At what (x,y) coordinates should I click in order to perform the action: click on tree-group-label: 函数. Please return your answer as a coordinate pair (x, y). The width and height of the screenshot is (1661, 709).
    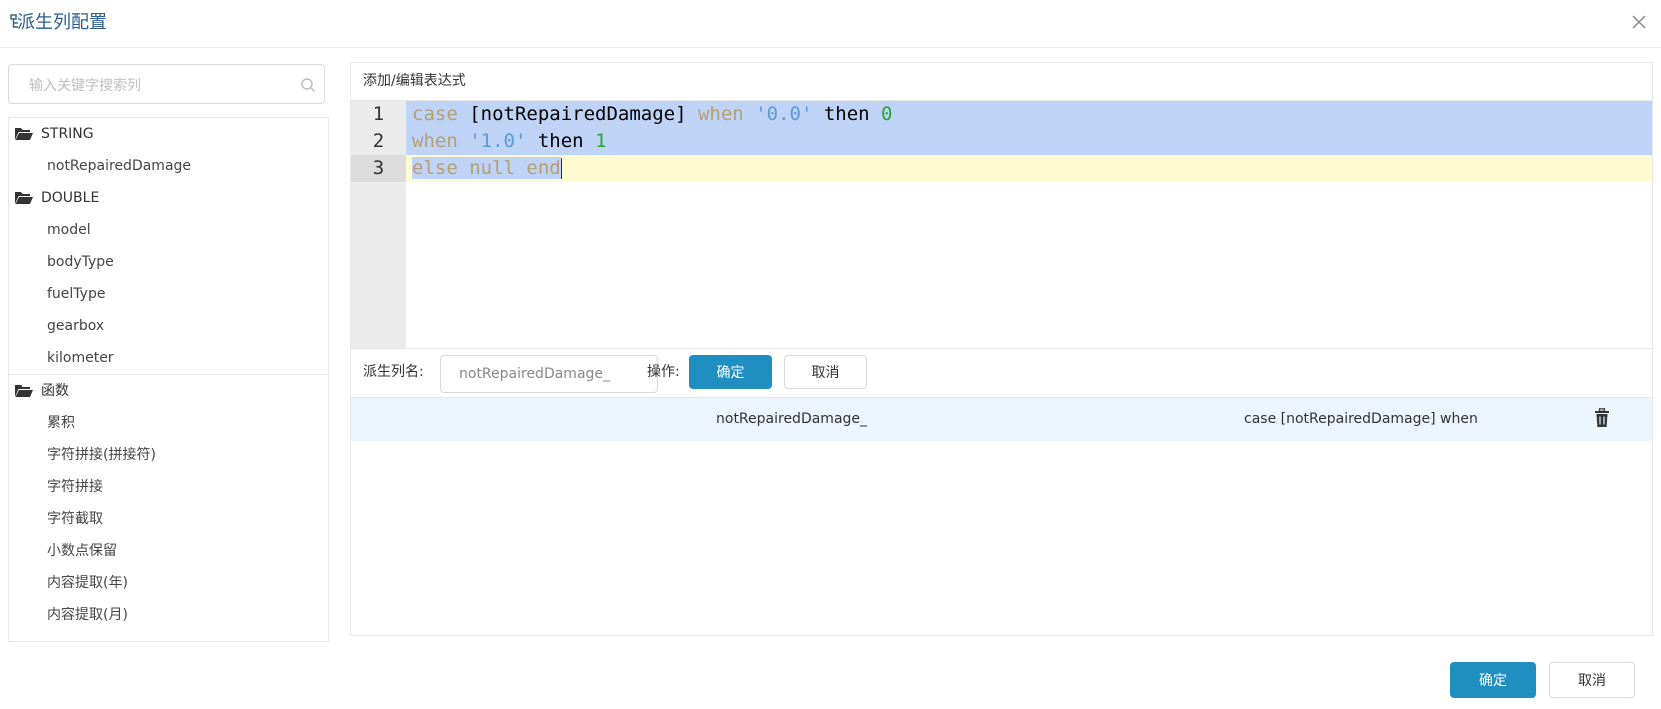
    Looking at the image, I should click on (55, 391).